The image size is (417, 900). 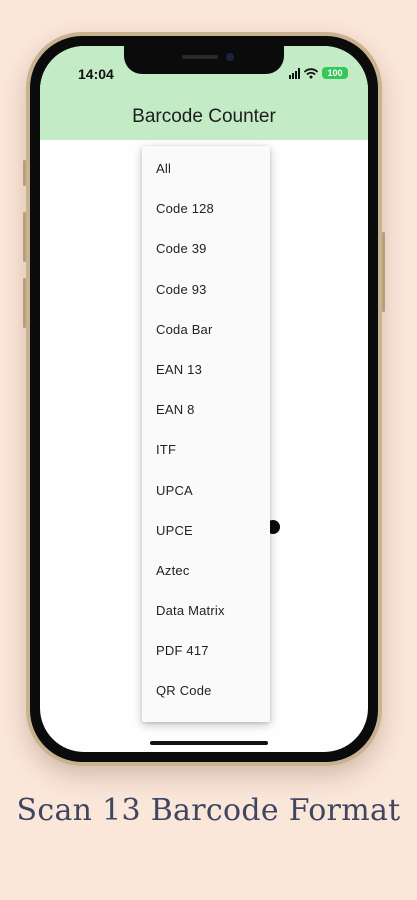 I want to click on dropdown-item-itf: ITF, so click(x=206, y=450).